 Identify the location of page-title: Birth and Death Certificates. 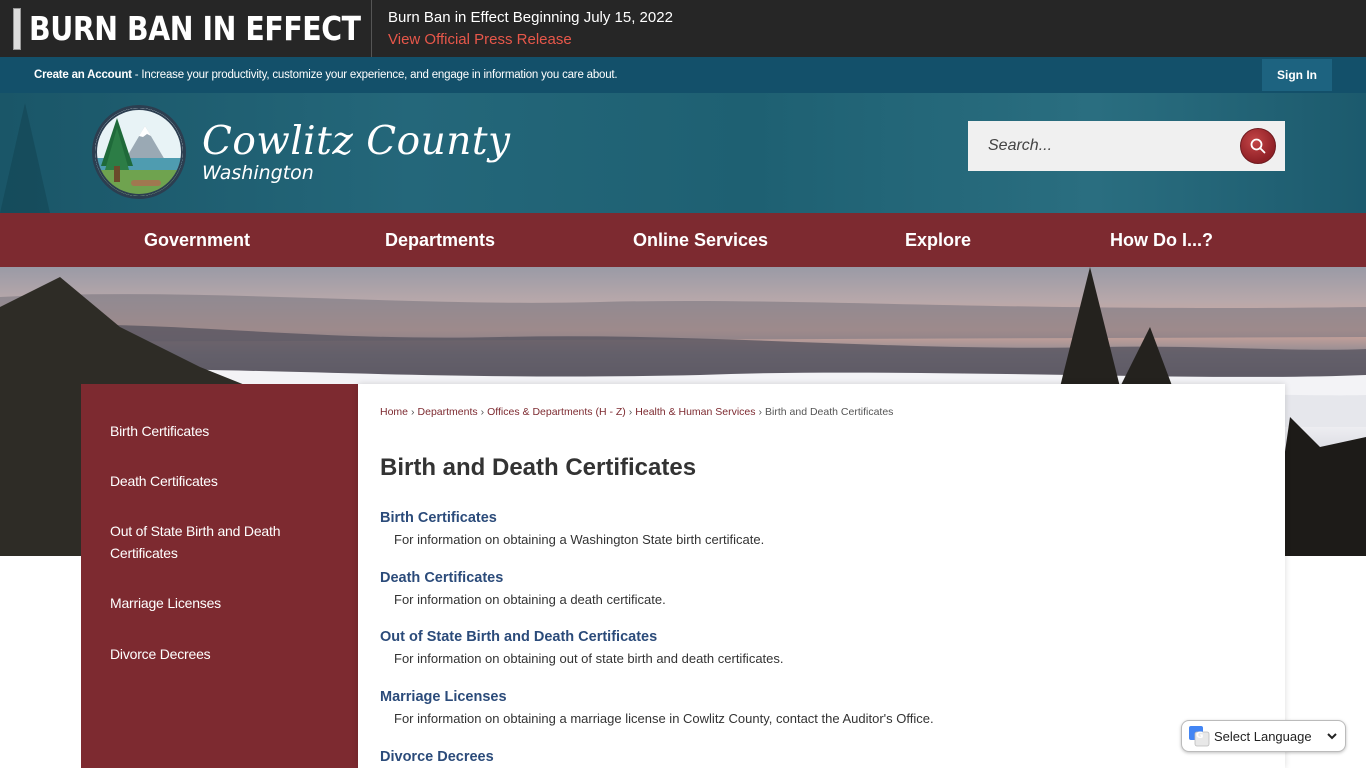
(538, 467).